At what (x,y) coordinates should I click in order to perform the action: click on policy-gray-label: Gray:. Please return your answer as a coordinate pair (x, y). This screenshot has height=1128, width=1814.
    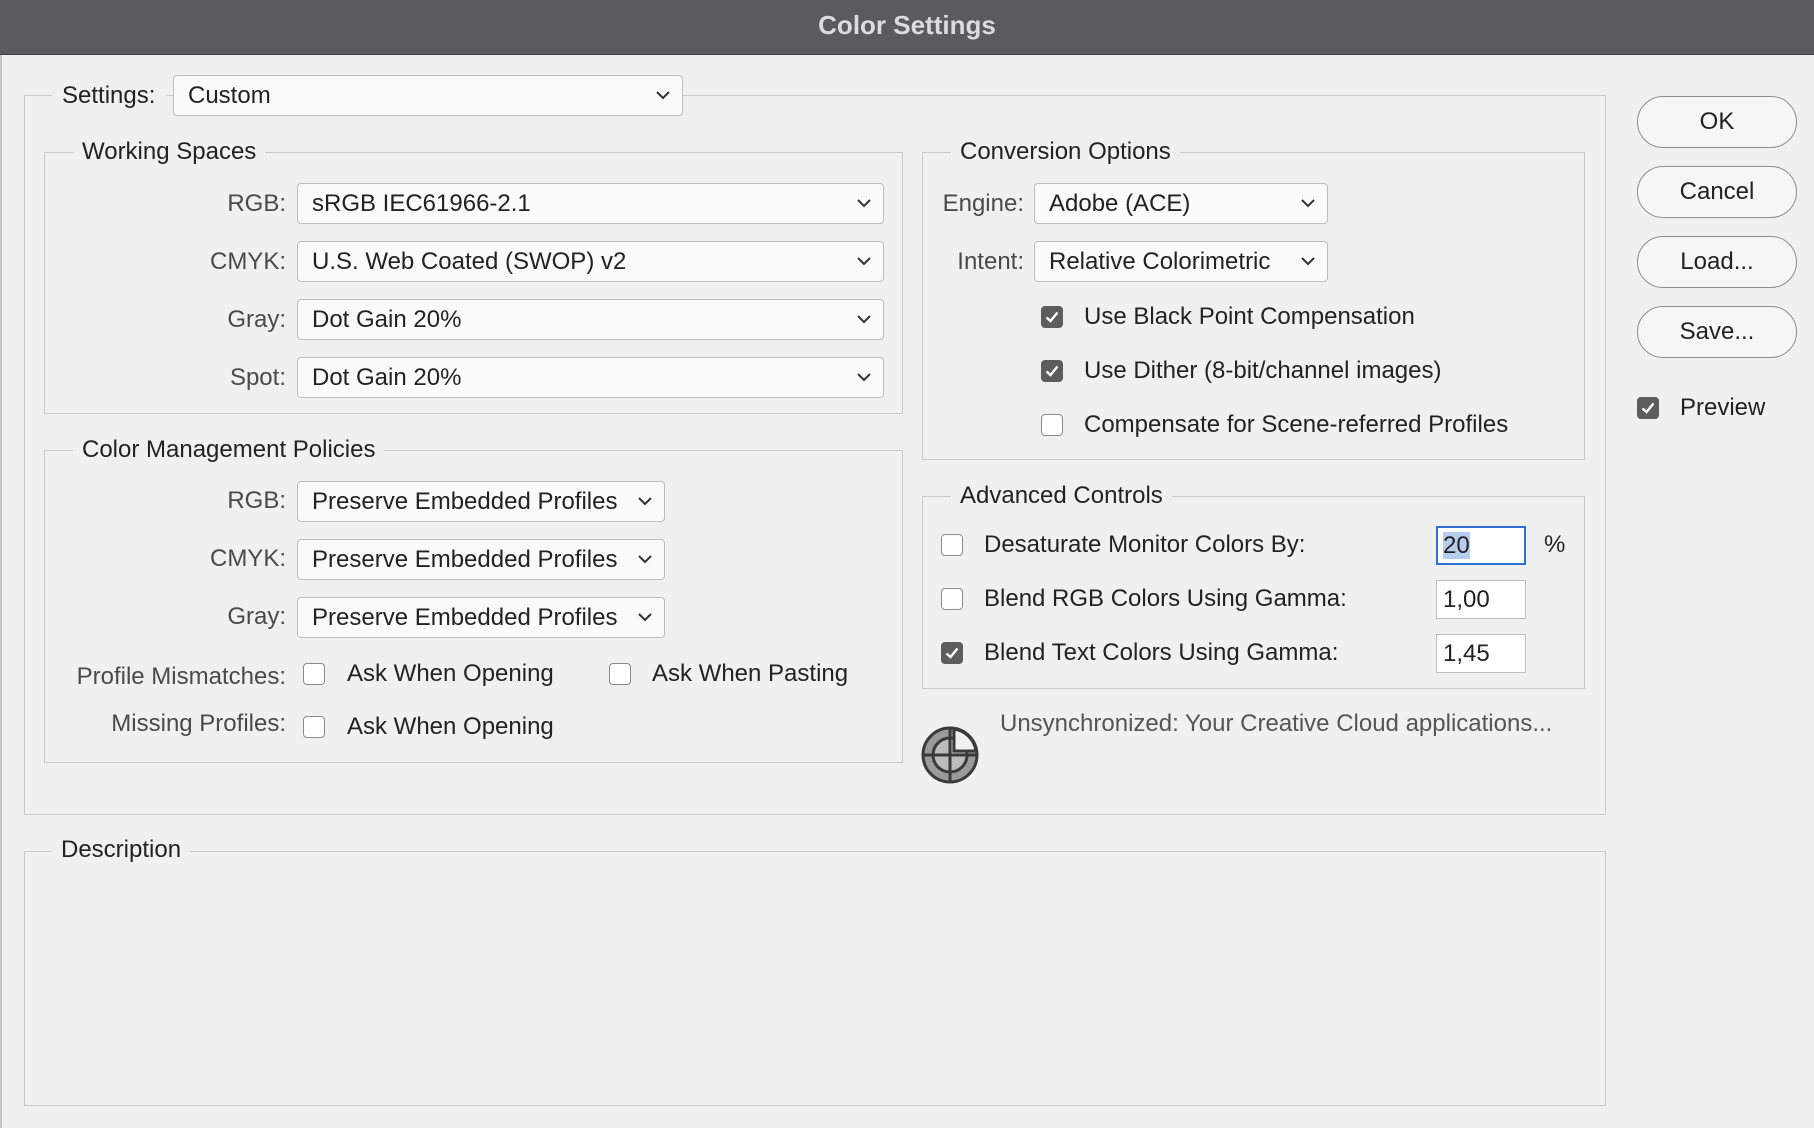
    Looking at the image, I should click on (256, 616).